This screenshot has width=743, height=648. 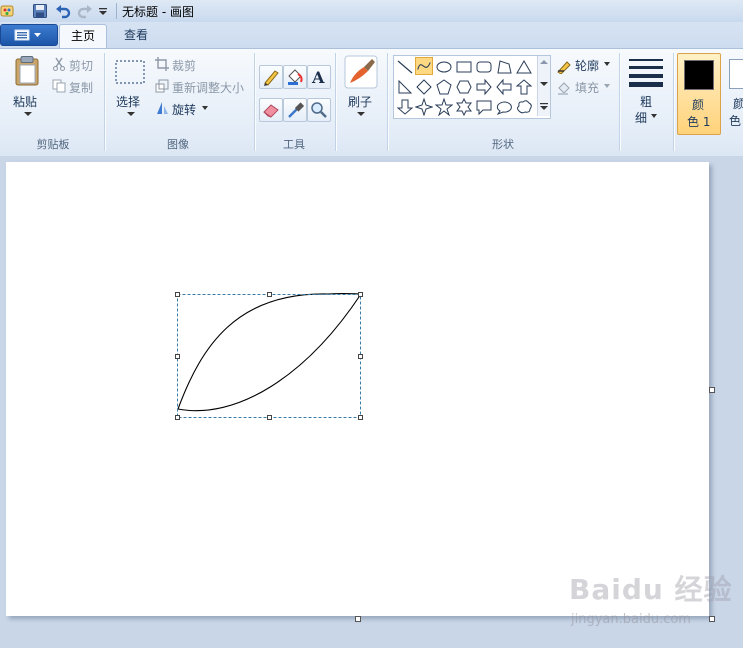 I want to click on color-picker-tool, so click(x=295, y=110).